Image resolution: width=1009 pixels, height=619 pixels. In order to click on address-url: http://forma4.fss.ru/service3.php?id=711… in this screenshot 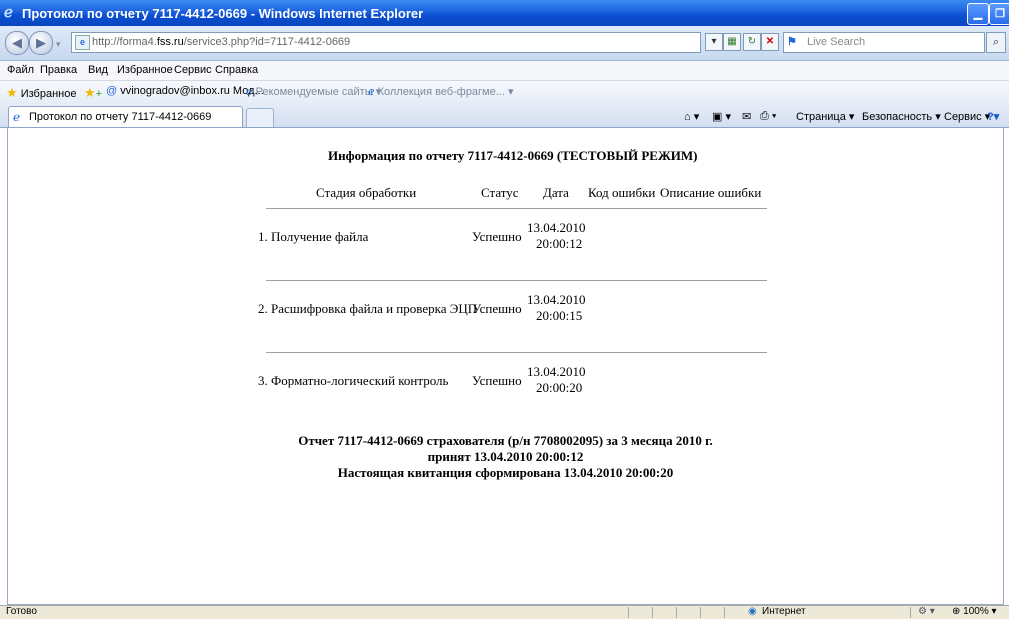, I will do `click(221, 42)`.